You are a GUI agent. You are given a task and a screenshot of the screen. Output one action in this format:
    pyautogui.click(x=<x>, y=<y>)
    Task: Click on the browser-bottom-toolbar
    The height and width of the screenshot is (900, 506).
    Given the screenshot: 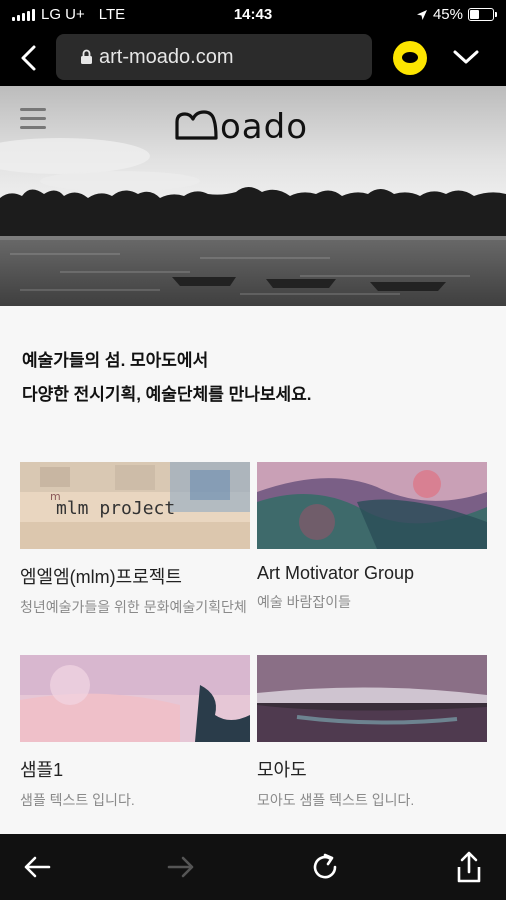 What is the action you would take?
    pyautogui.click(x=253, y=867)
    